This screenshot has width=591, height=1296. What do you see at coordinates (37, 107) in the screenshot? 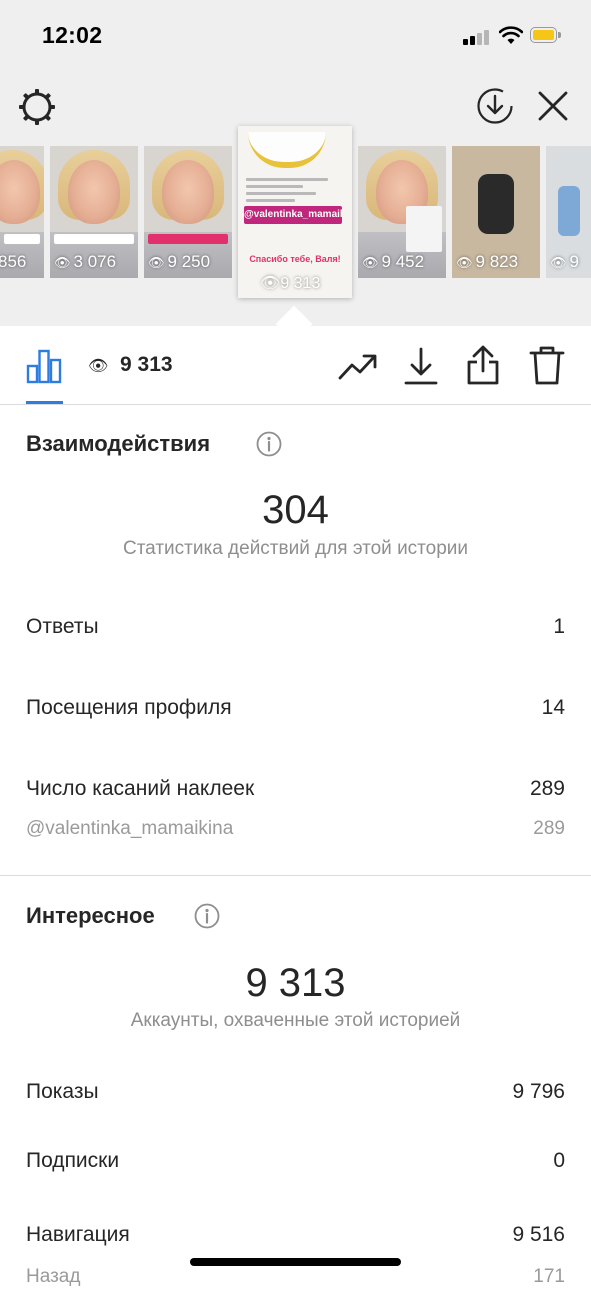
I see `gear-icon` at bounding box center [37, 107].